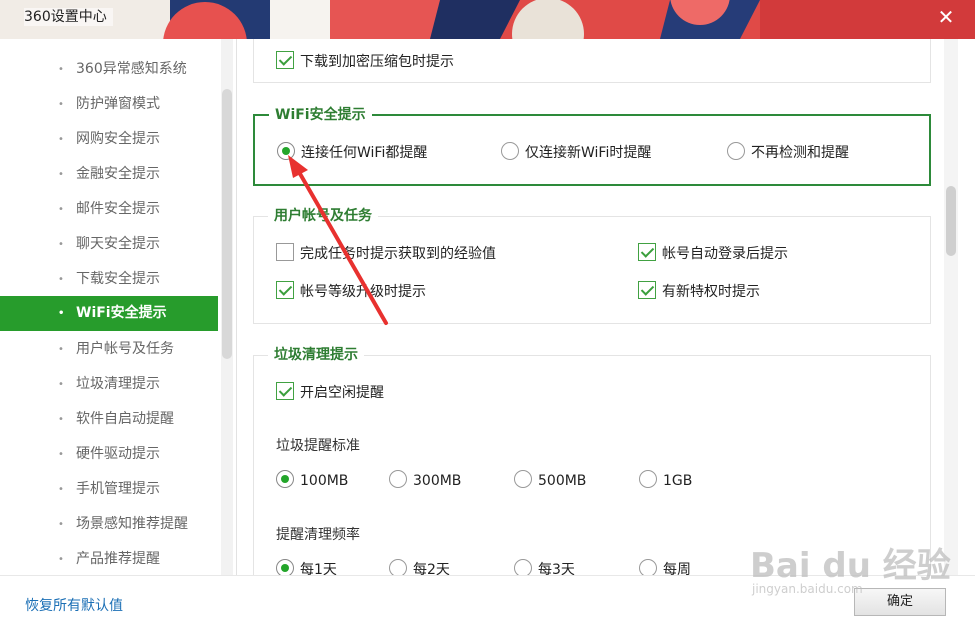 The width and height of the screenshot is (975, 625). I want to click on sidebar-item-driver: • 硬件驱动提示, so click(109, 454).